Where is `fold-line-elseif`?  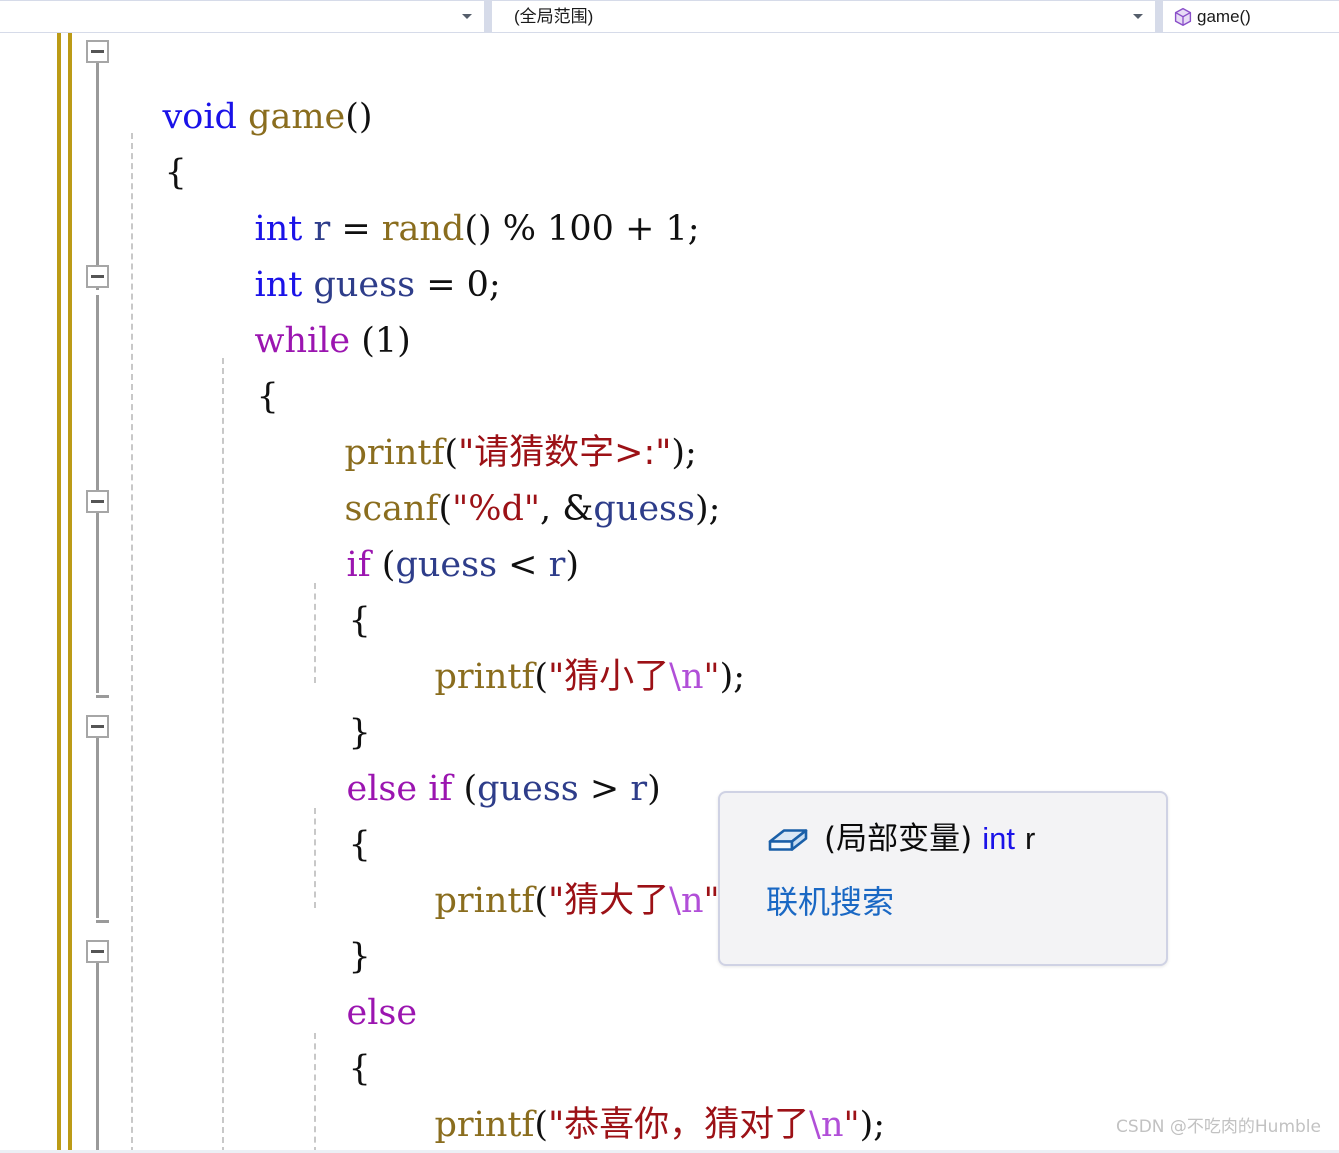 fold-line-elseif is located at coordinates (97, 823).